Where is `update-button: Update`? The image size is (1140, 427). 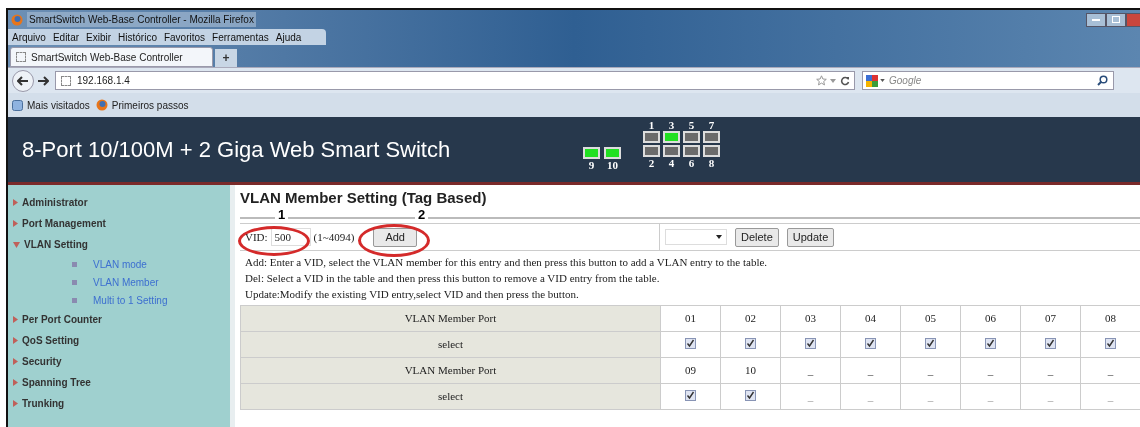
update-button: Update is located at coordinates (810, 237).